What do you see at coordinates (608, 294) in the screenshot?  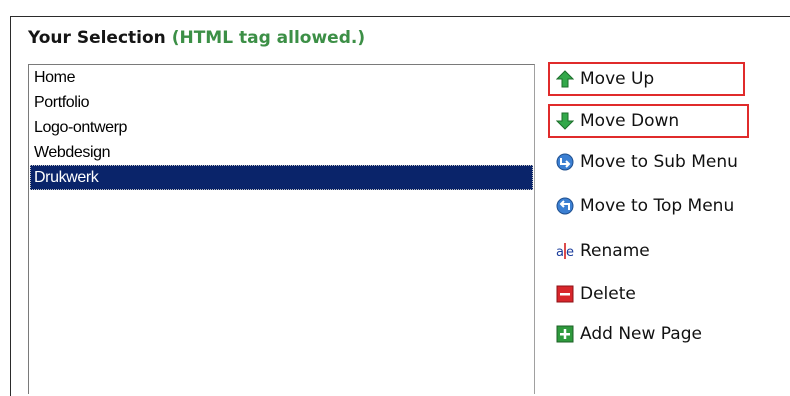 I see `delete-label: Delete` at bounding box center [608, 294].